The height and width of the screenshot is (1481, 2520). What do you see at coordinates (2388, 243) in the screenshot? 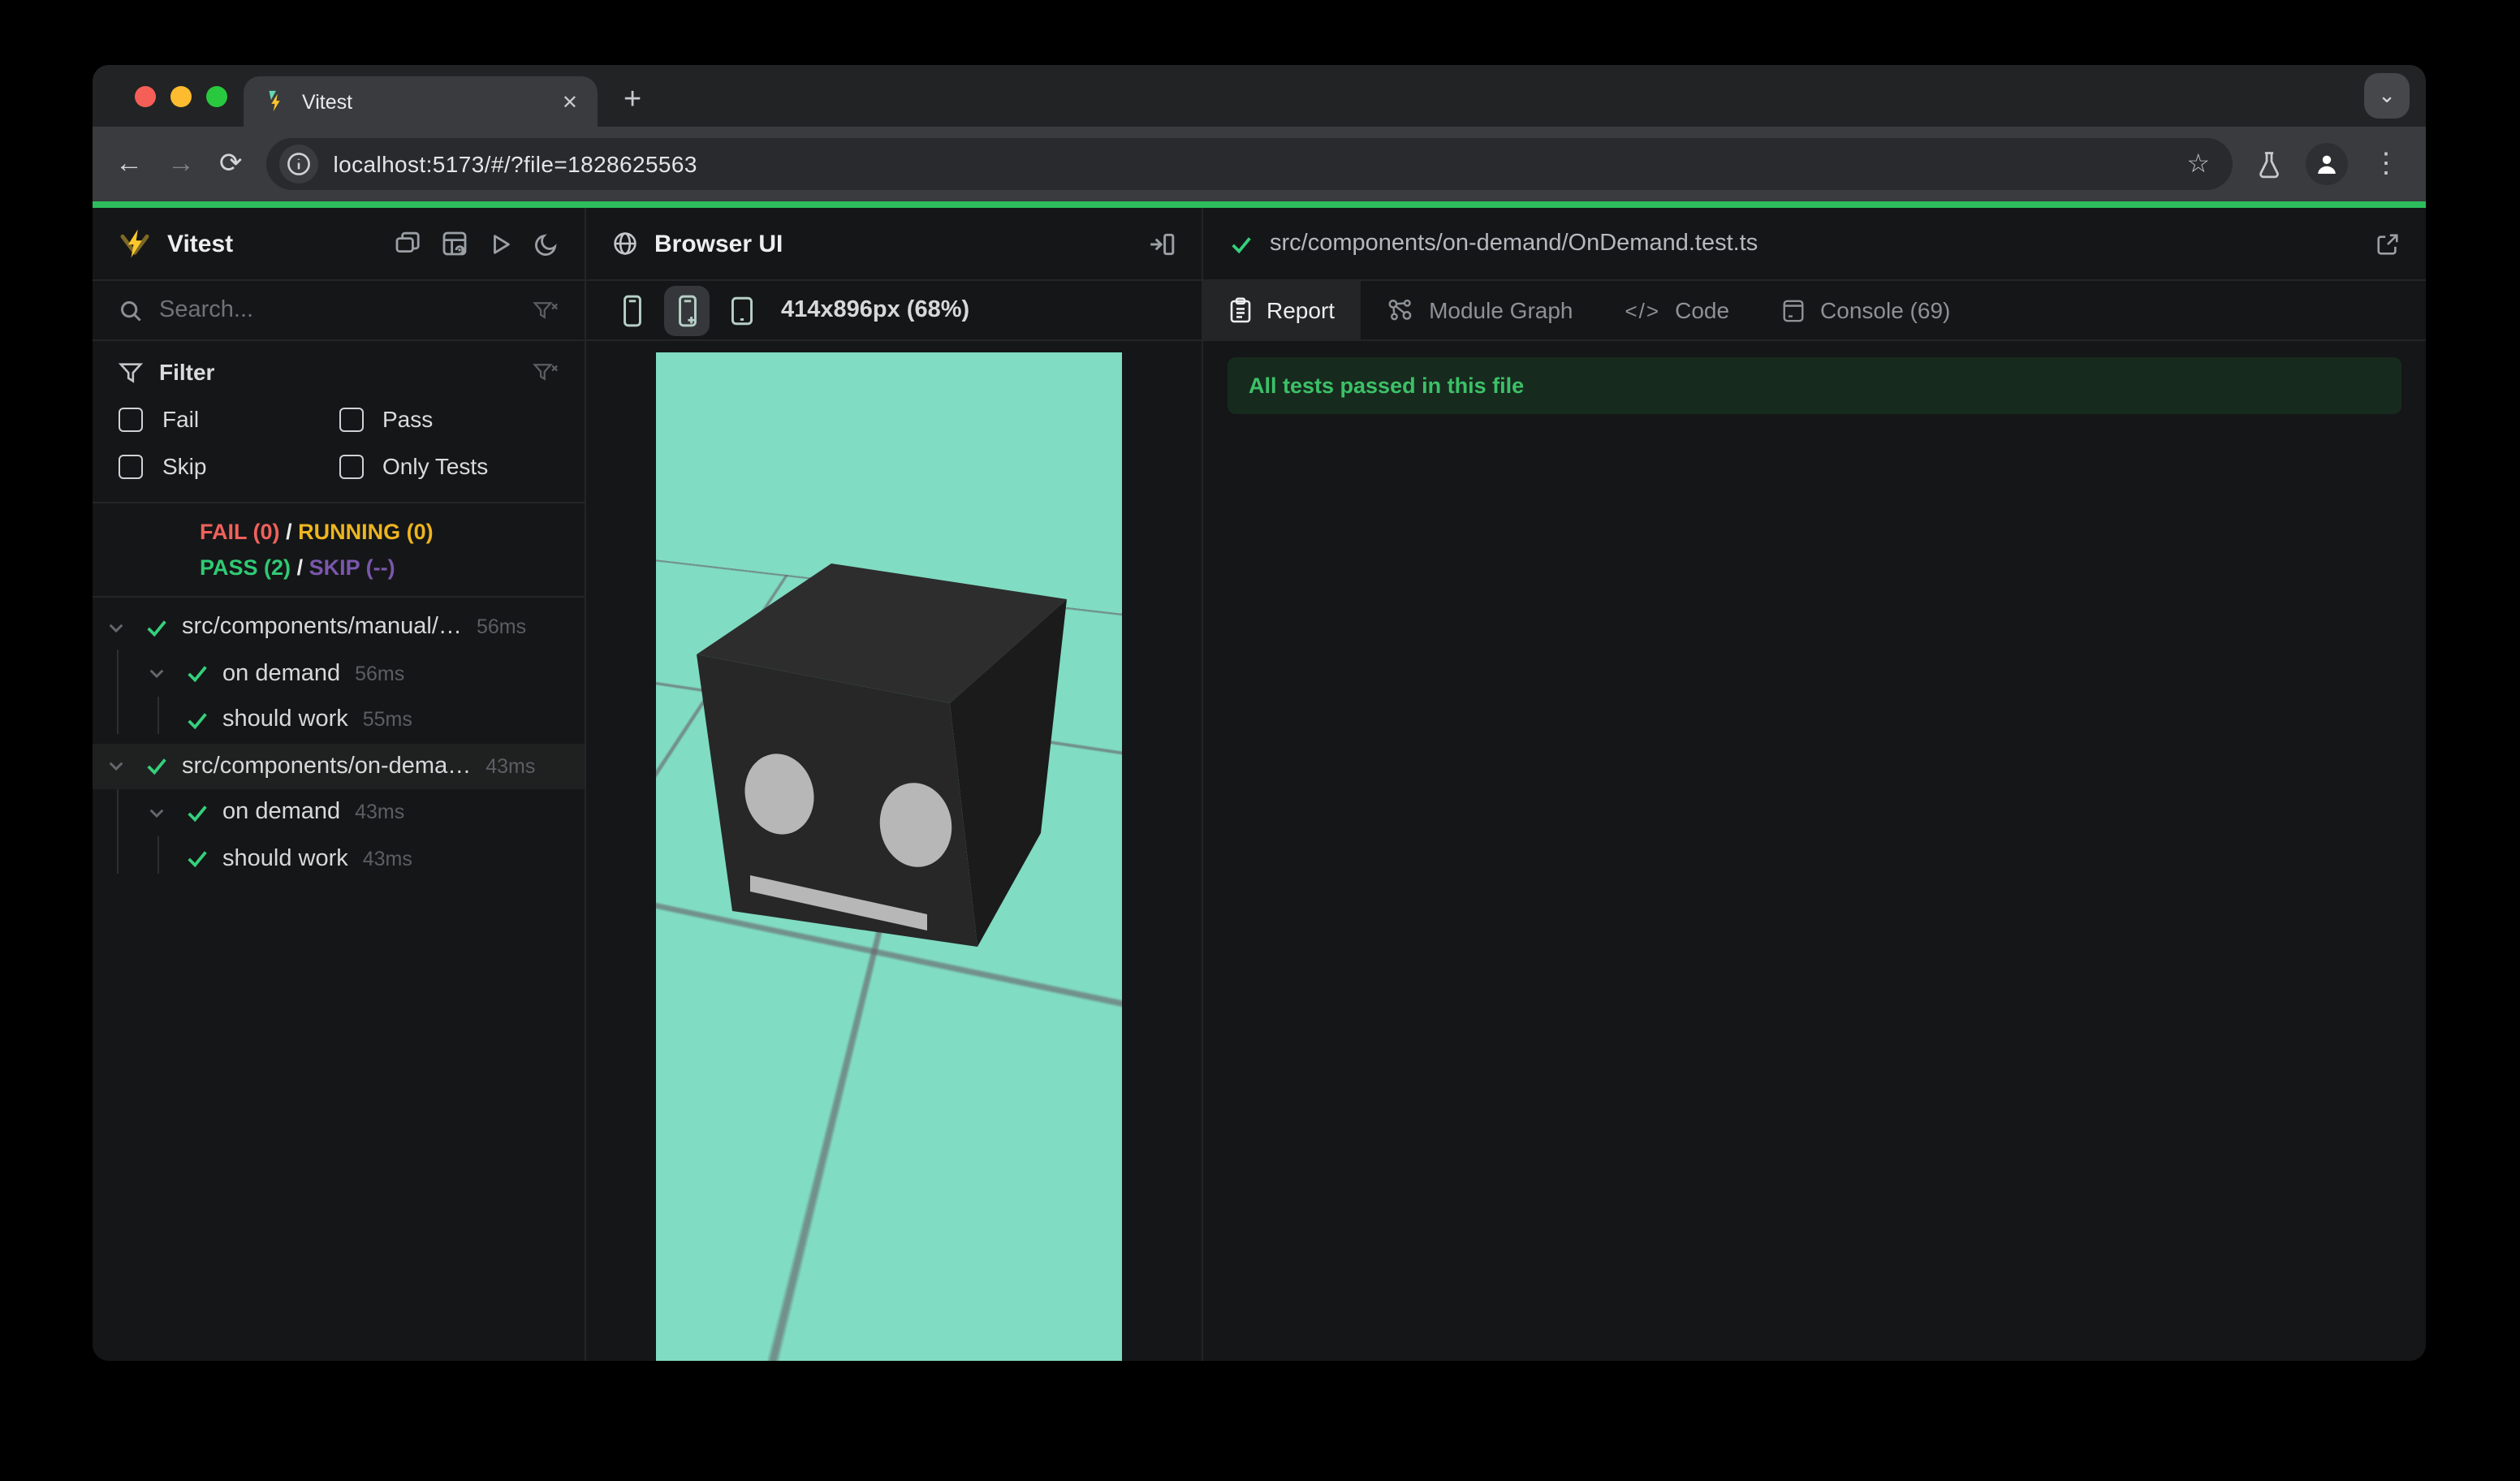
I see `open-external-icon` at bounding box center [2388, 243].